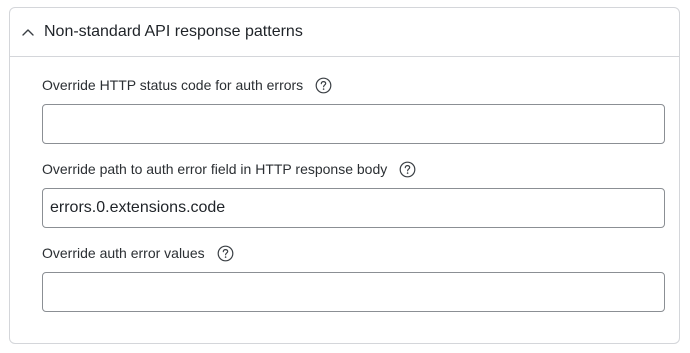 This screenshot has height=353, width=690. Describe the element at coordinates (353, 124) in the screenshot. I see `http-status-code-input` at that location.